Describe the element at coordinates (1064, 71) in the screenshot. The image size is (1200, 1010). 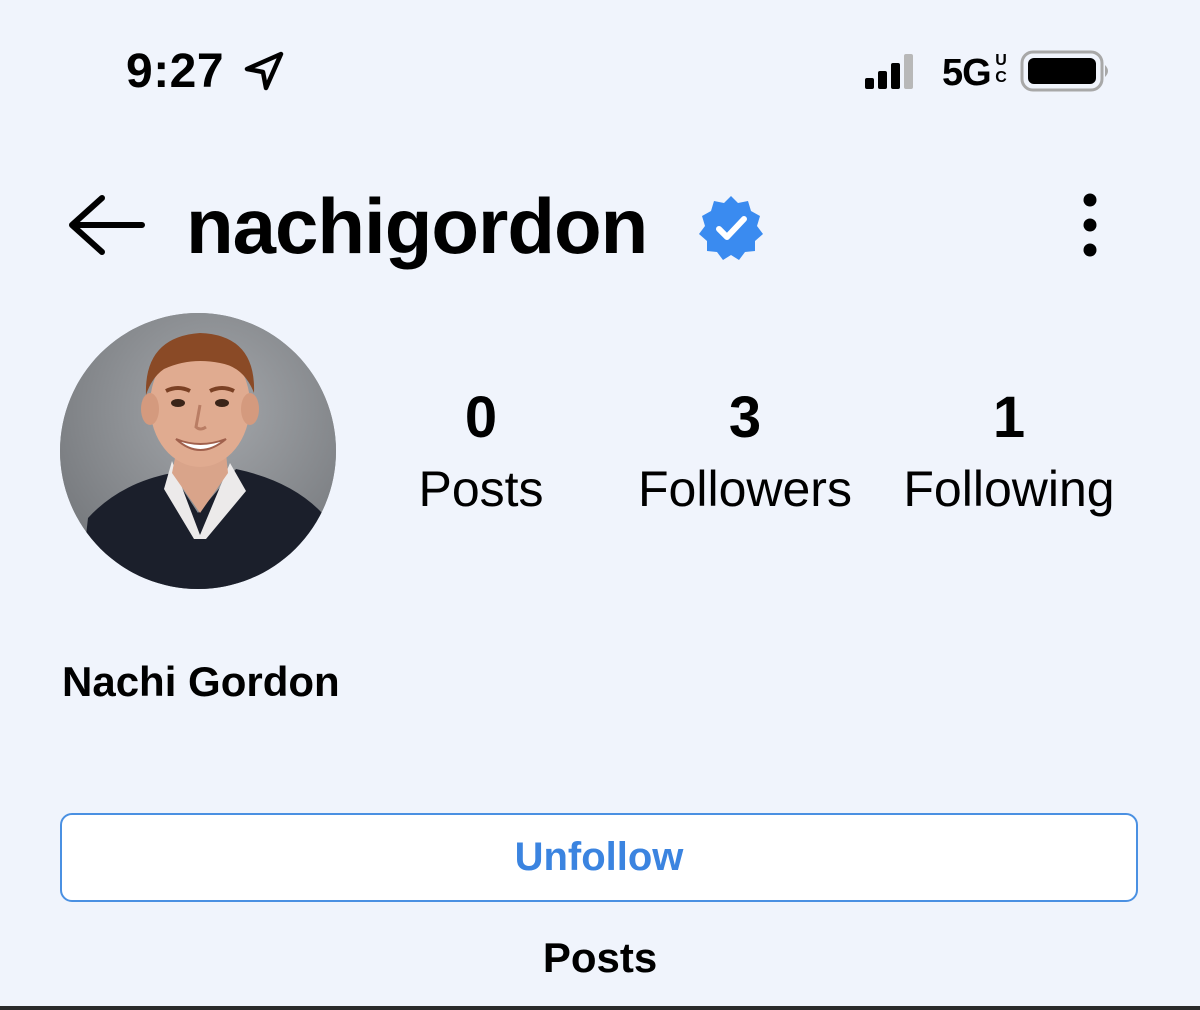
I see `battery-icon` at that location.